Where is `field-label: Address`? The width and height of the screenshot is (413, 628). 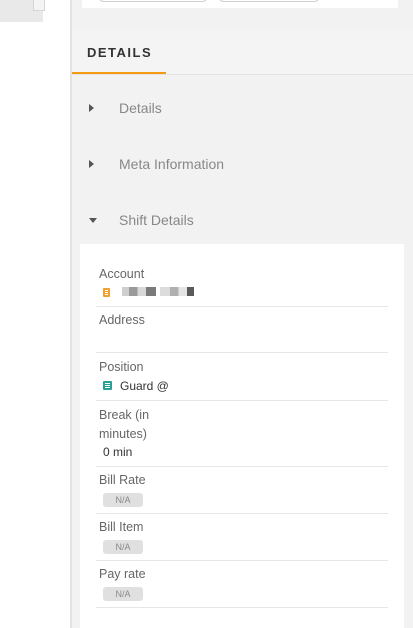 field-label: Address is located at coordinates (122, 320).